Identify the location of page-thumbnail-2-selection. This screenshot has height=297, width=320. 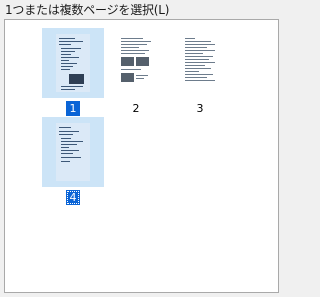
(136, 63).